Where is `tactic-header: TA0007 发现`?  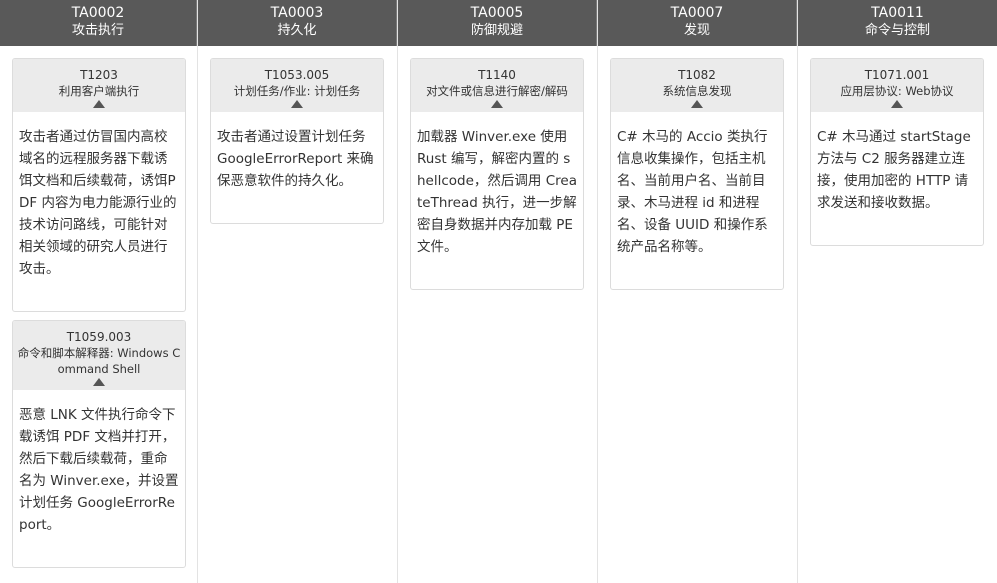 tactic-header: TA0007 发现 is located at coordinates (697, 23).